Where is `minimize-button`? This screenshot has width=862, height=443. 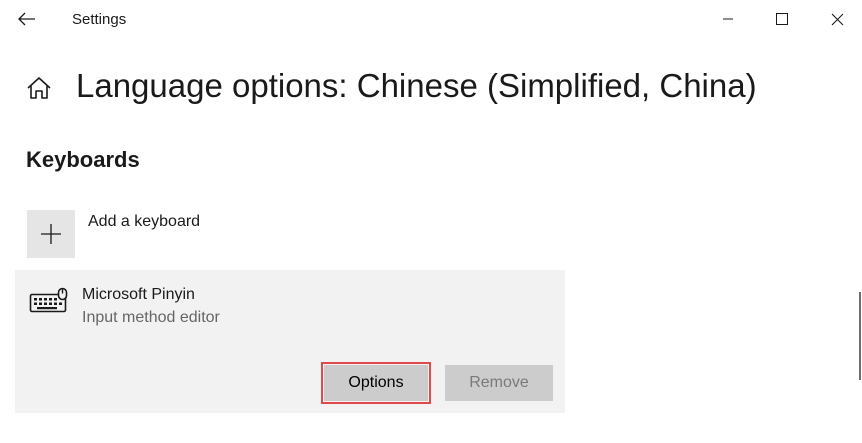
minimize-button is located at coordinates (728, 19).